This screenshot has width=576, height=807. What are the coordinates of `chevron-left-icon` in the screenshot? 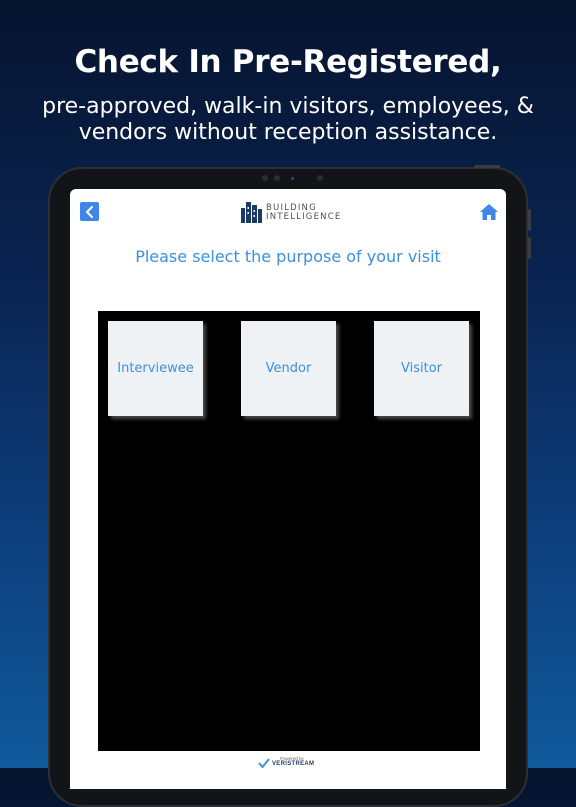 It's located at (89, 211).